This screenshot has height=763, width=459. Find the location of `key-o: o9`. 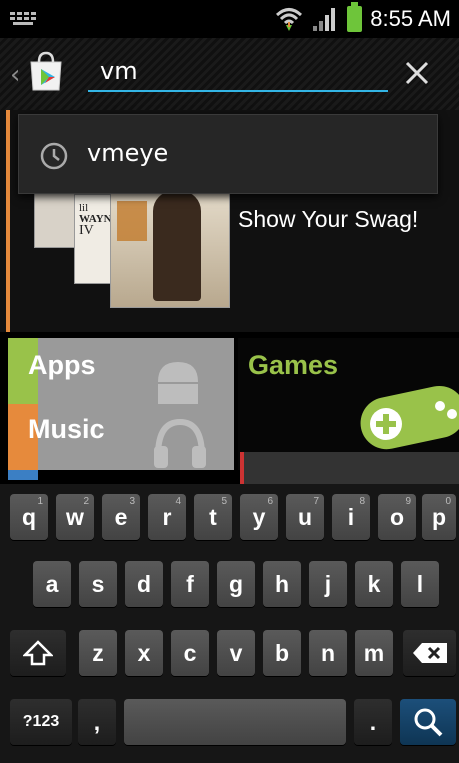

key-o: o9 is located at coordinates (397, 517).